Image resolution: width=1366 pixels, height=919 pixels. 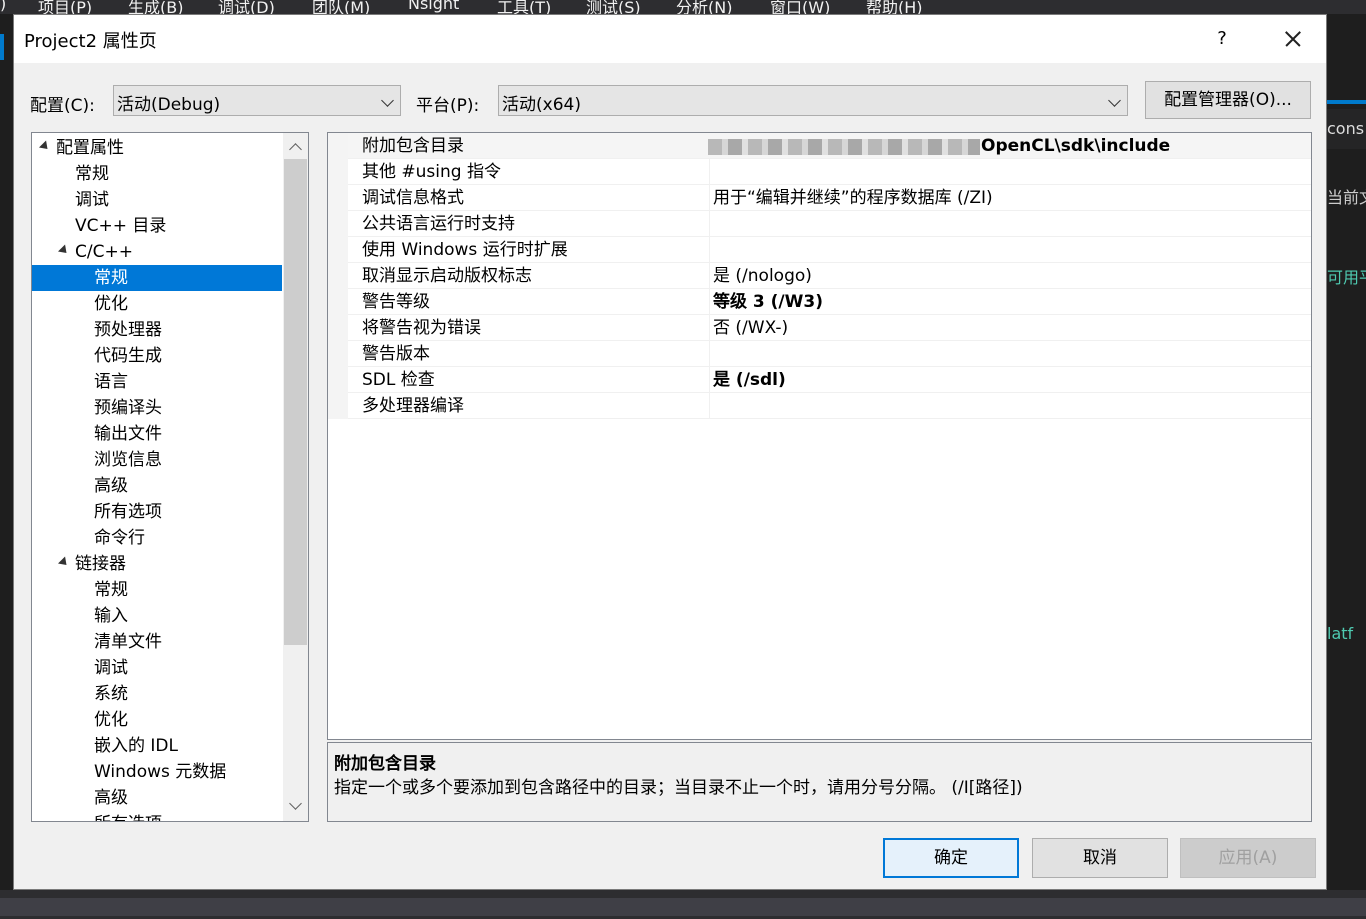 I want to click on property-value: 用于“编辑并继续”的程序数据库 (/ZI), so click(x=853, y=198).